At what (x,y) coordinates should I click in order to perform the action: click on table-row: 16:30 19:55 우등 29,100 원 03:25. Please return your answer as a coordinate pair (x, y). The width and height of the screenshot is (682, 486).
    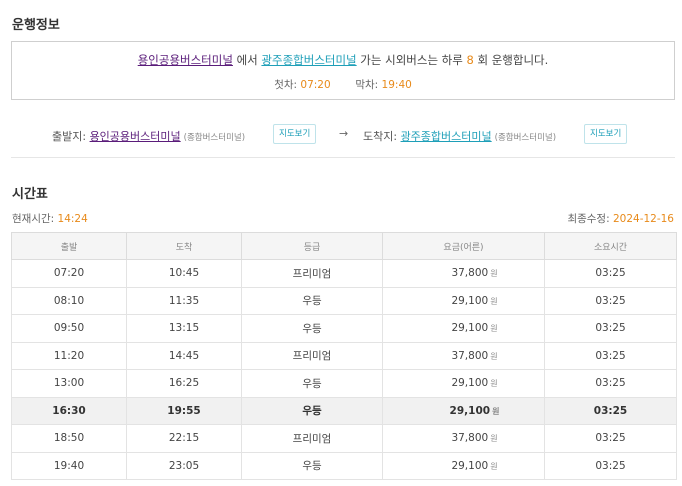
    Looking at the image, I should click on (344, 410).